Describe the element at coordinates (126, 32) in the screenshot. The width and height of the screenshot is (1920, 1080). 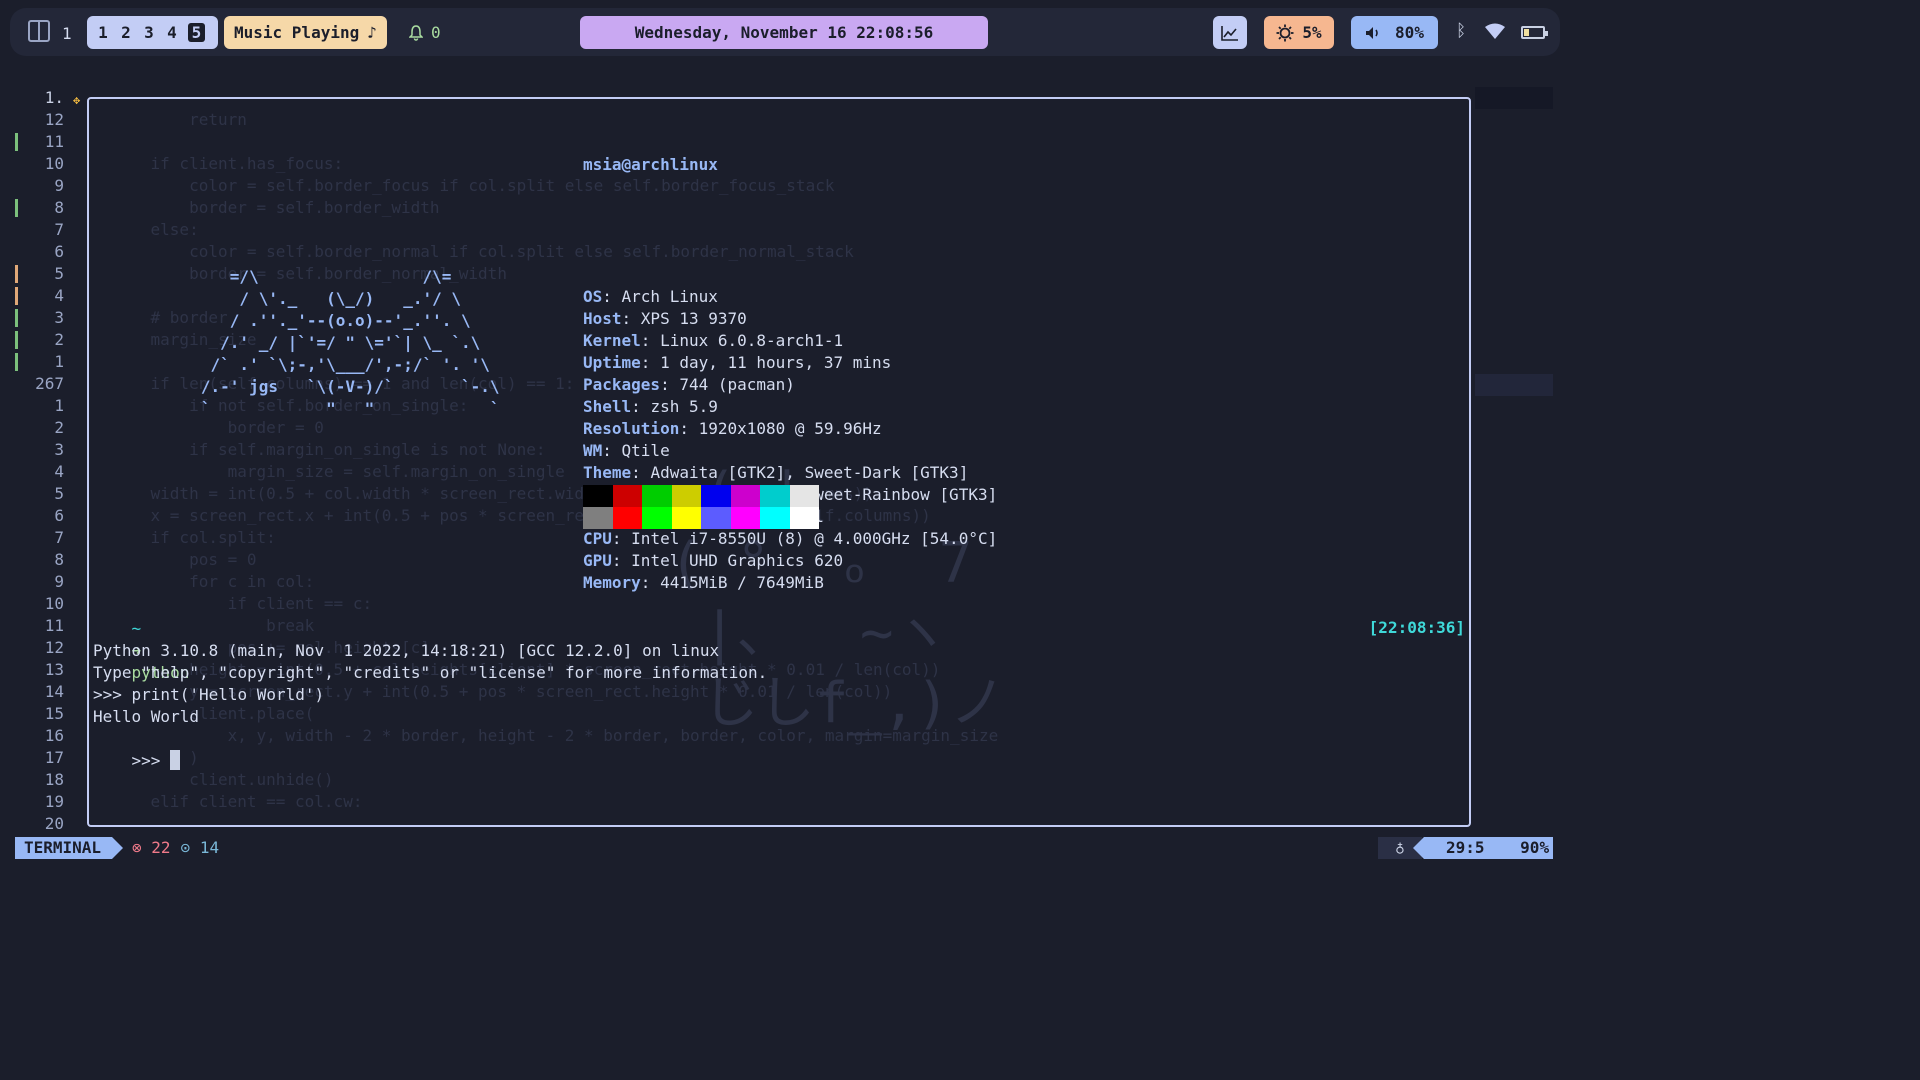
I see `workspace-2: 2` at that location.